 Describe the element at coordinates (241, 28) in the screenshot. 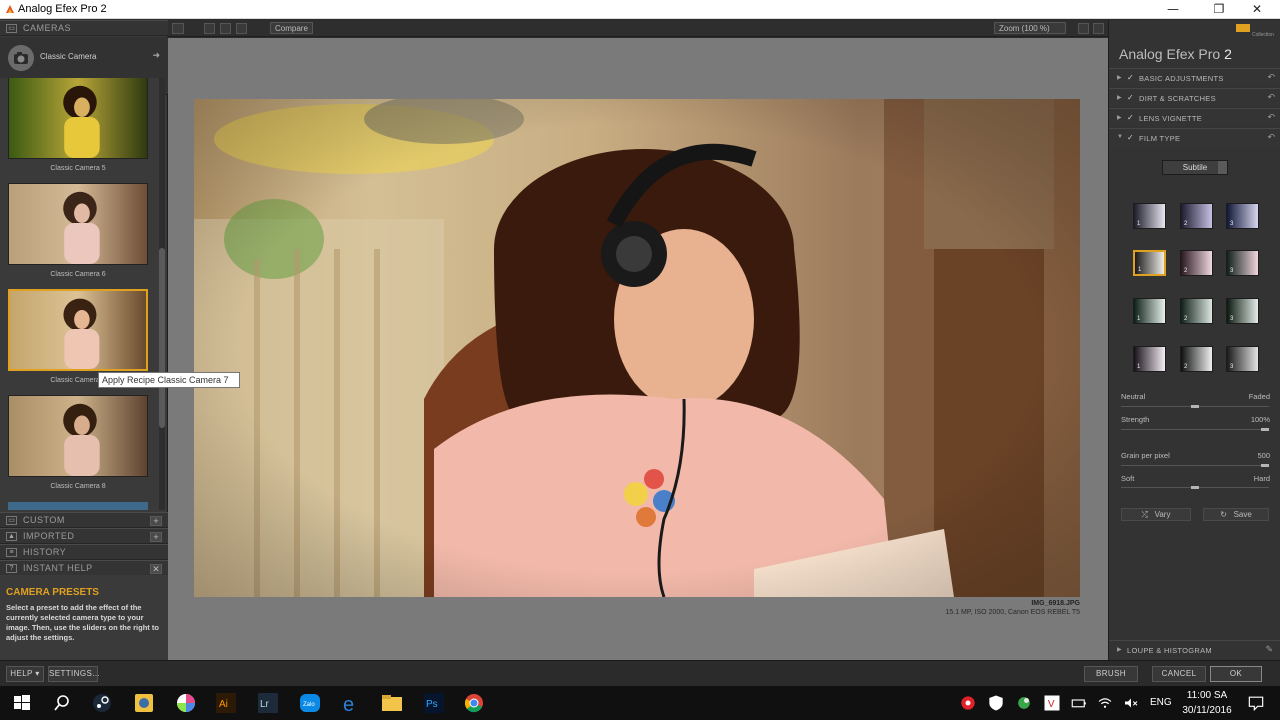

I see `side-by-side-icon` at that location.